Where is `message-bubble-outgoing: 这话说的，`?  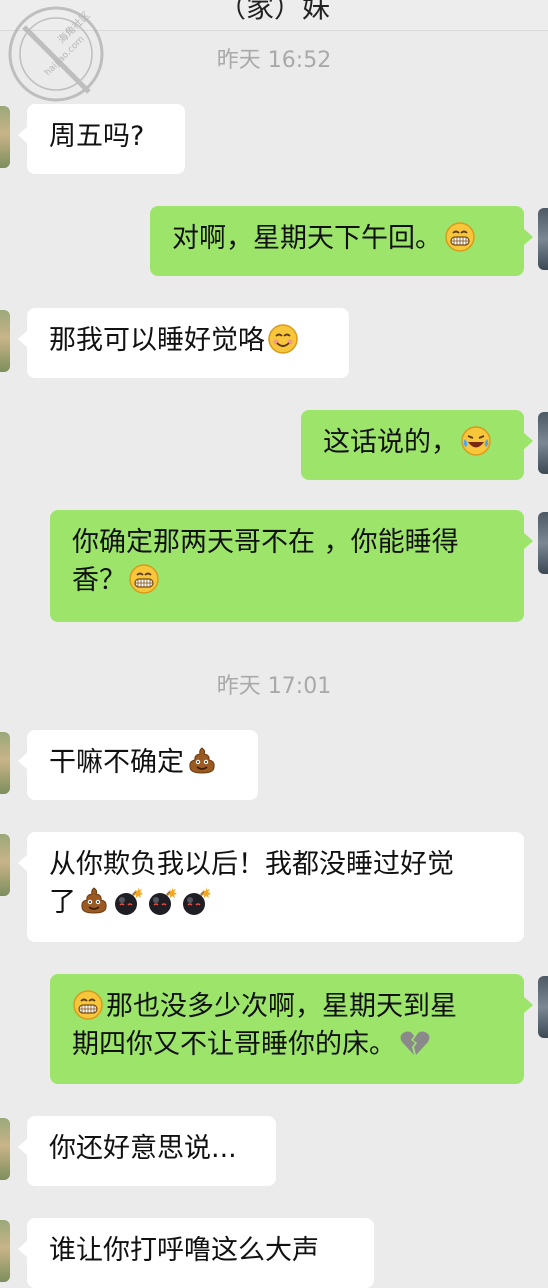
message-bubble-outgoing: 这话说的， is located at coordinates (417, 445).